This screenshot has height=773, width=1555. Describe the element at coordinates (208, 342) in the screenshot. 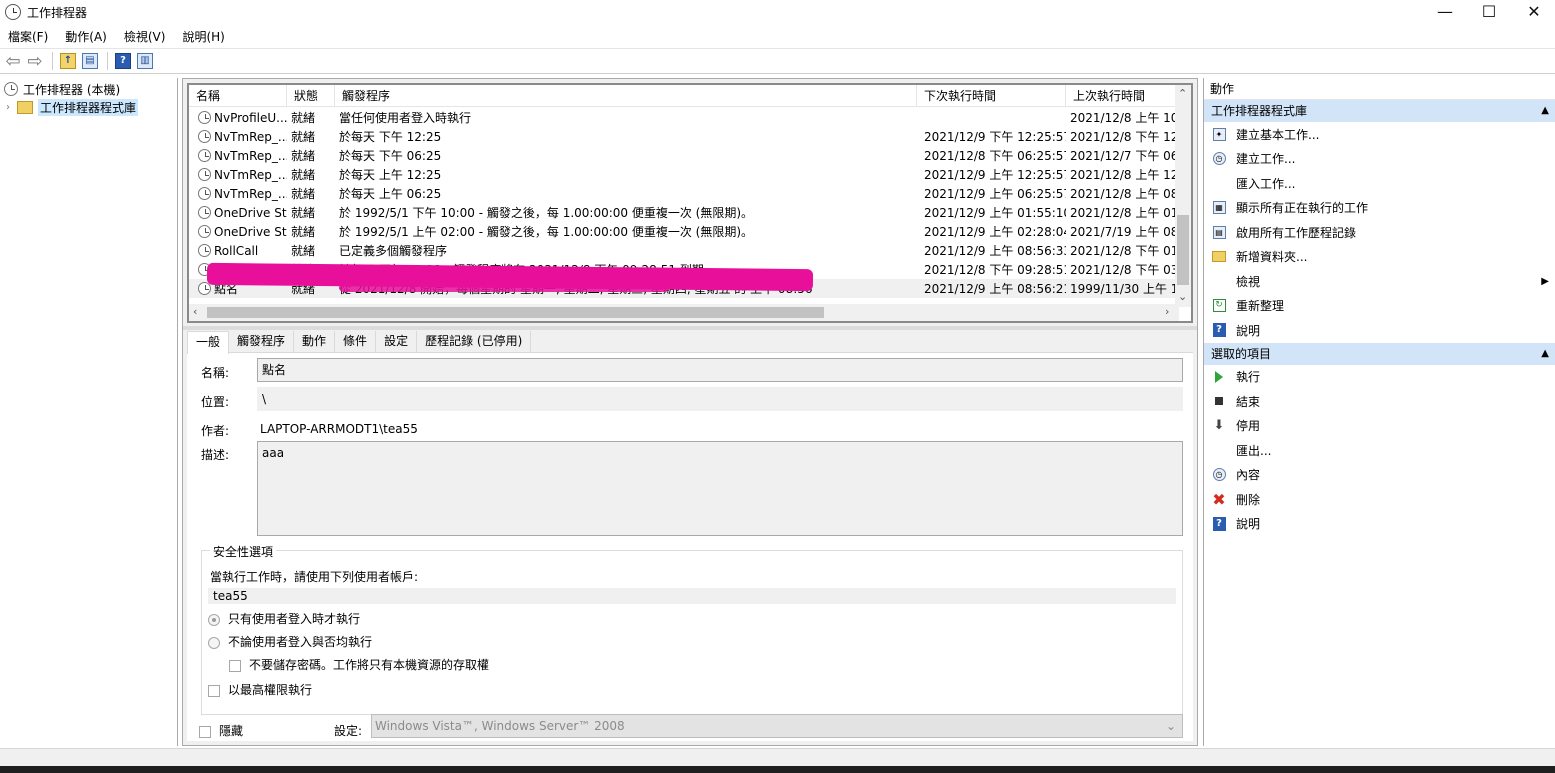

I see `tab-general: 一般` at that location.